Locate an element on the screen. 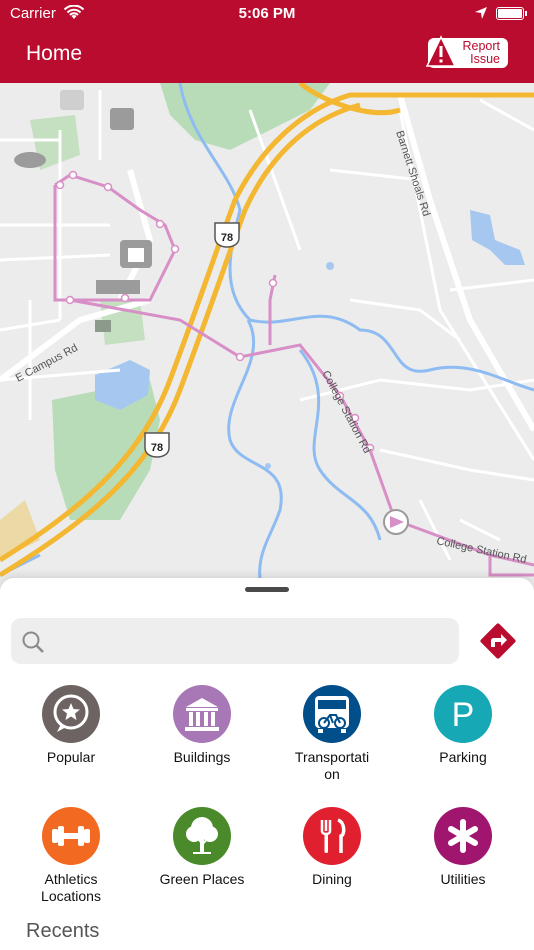 This screenshot has width=534, height=950. dumbbell-icon is located at coordinates (71, 836).